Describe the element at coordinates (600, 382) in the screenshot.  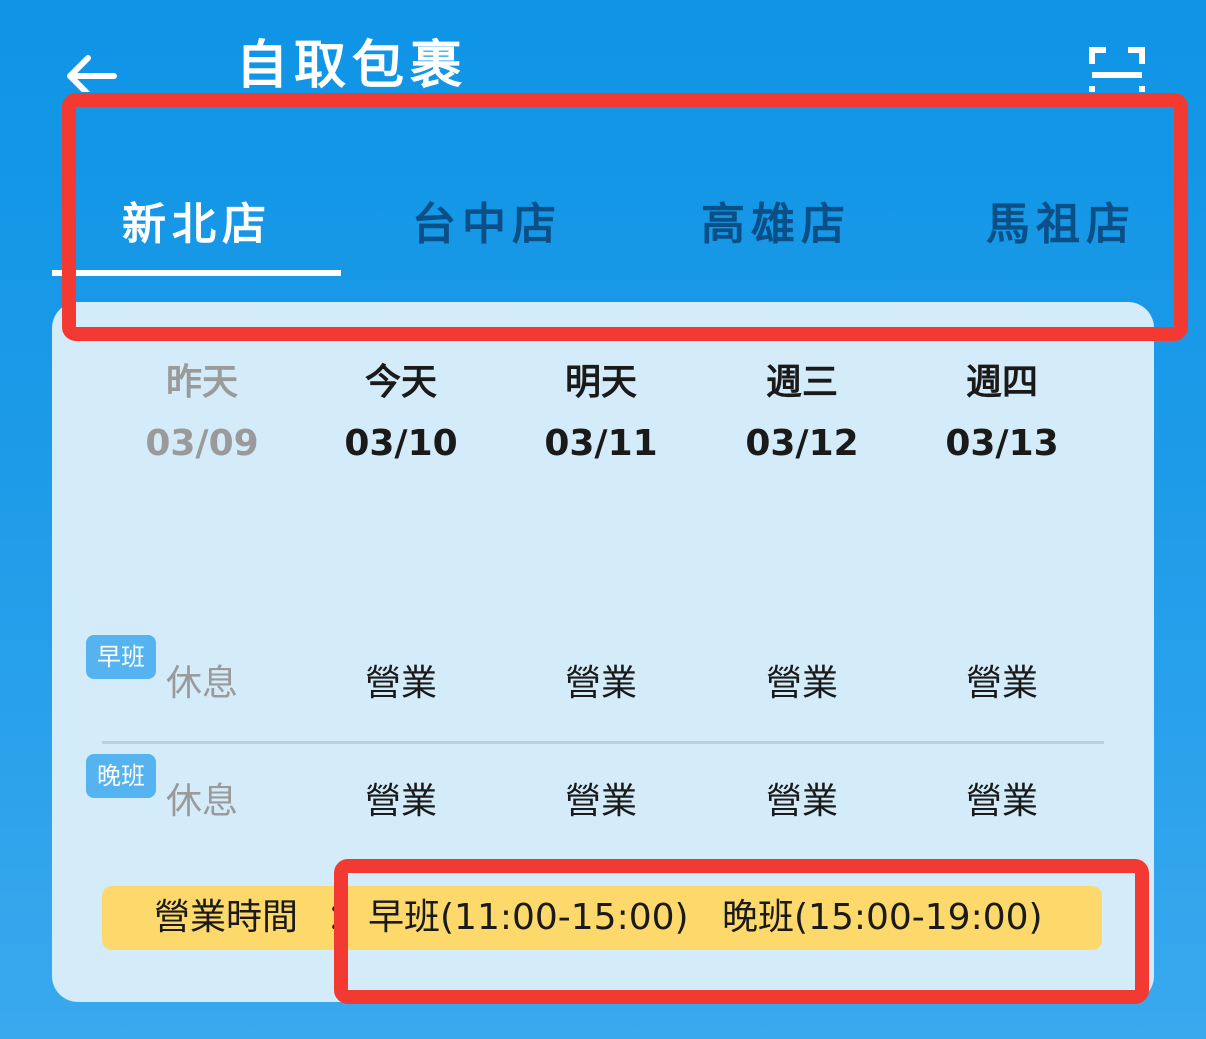
I see `day-name: 明天` at that location.